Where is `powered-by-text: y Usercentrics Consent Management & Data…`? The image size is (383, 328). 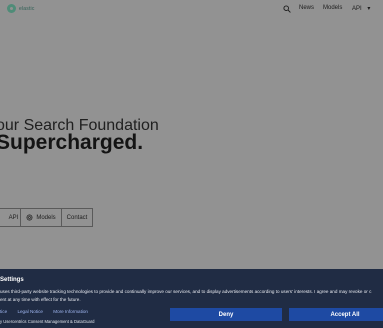
powered-by-text: y Usercentrics Consent Management & Data… is located at coordinates (47, 321).